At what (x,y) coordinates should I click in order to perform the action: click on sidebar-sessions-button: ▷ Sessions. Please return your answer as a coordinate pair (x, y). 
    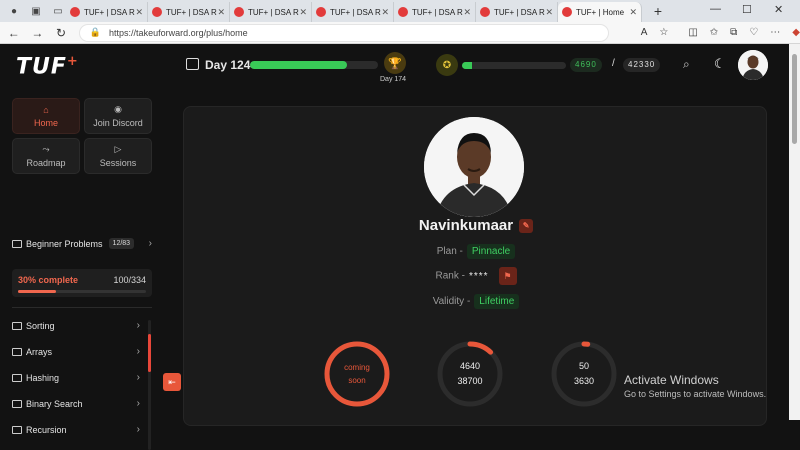
    Looking at the image, I should click on (118, 156).